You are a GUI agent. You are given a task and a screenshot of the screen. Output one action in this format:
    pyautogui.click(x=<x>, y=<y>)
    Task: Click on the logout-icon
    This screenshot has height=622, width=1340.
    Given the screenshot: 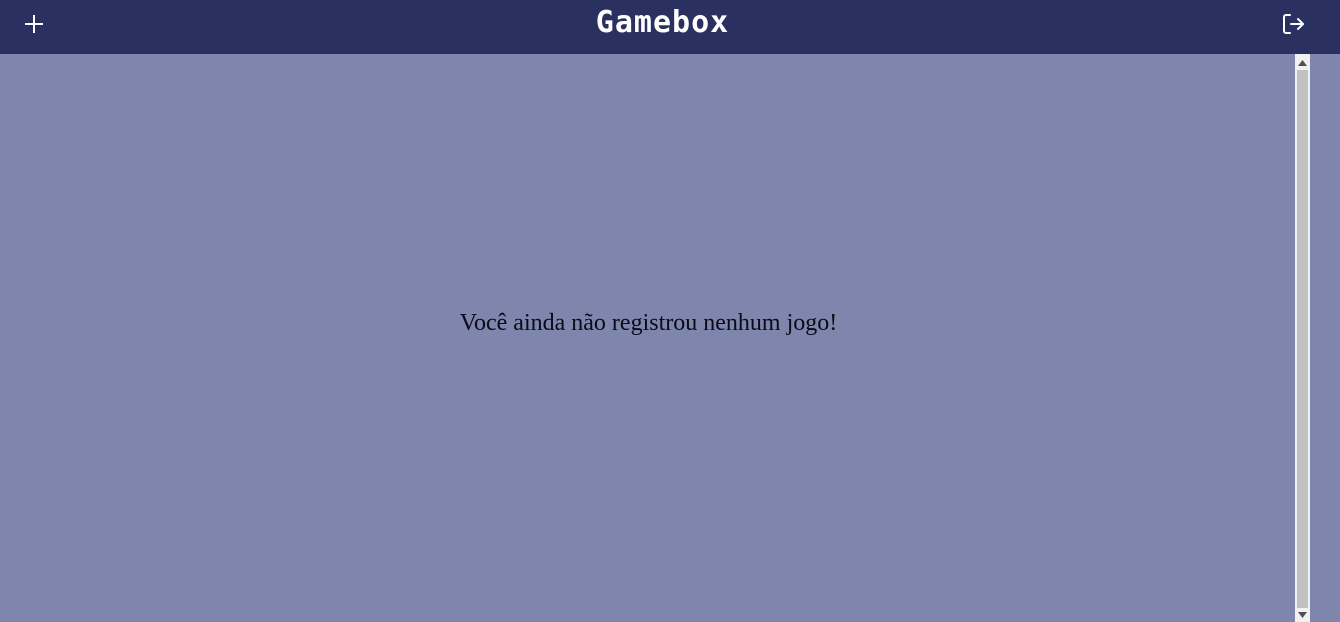 What is the action you would take?
    pyautogui.click(x=1293, y=24)
    